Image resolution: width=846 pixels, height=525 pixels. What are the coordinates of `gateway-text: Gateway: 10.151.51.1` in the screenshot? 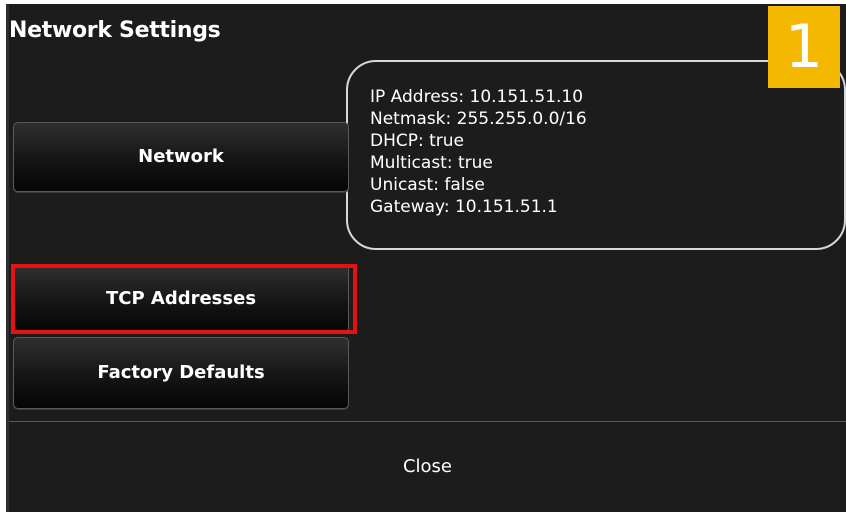 It's located at (464, 207).